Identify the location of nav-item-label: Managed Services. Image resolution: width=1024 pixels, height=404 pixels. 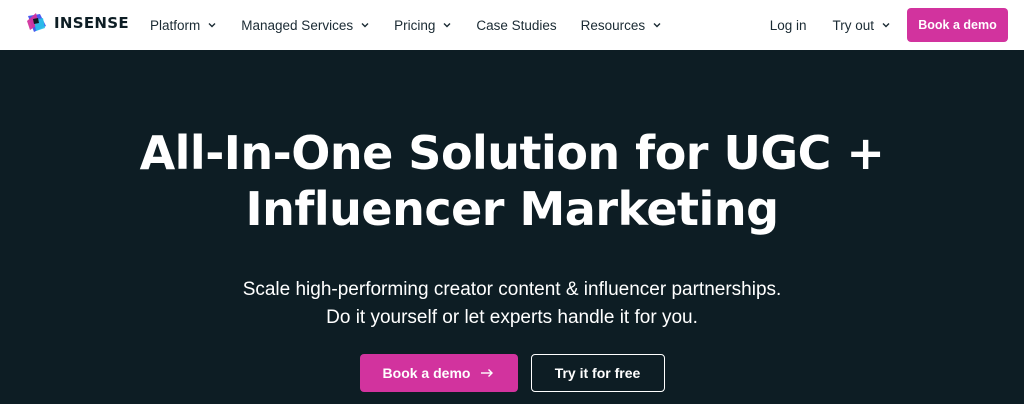
(297, 25).